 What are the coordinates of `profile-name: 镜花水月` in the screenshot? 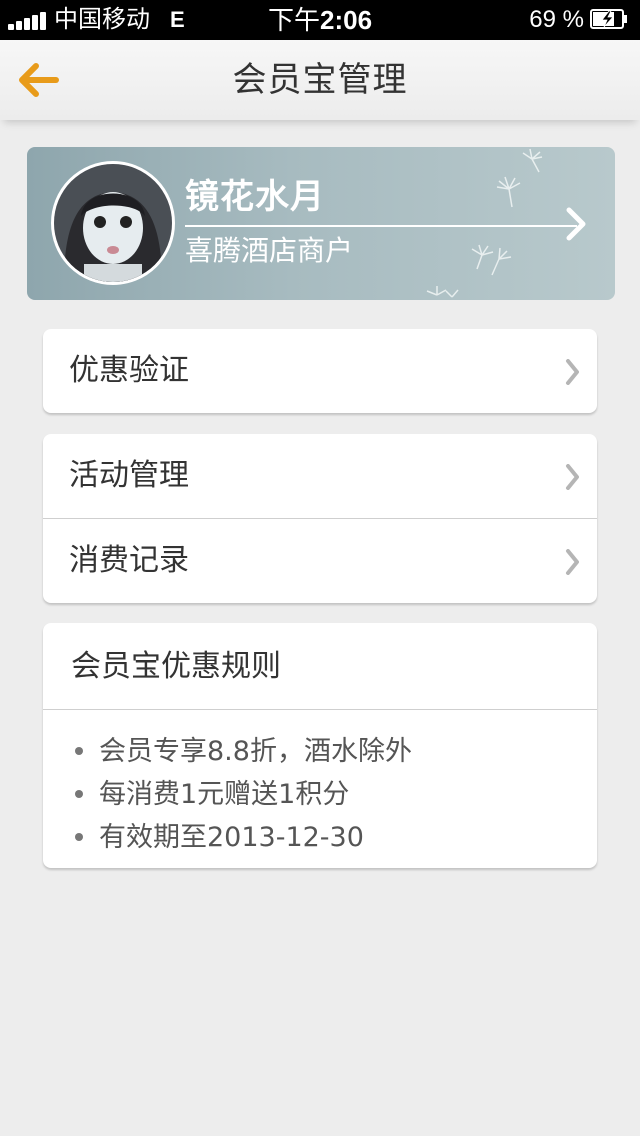 It's located at (255, 197).